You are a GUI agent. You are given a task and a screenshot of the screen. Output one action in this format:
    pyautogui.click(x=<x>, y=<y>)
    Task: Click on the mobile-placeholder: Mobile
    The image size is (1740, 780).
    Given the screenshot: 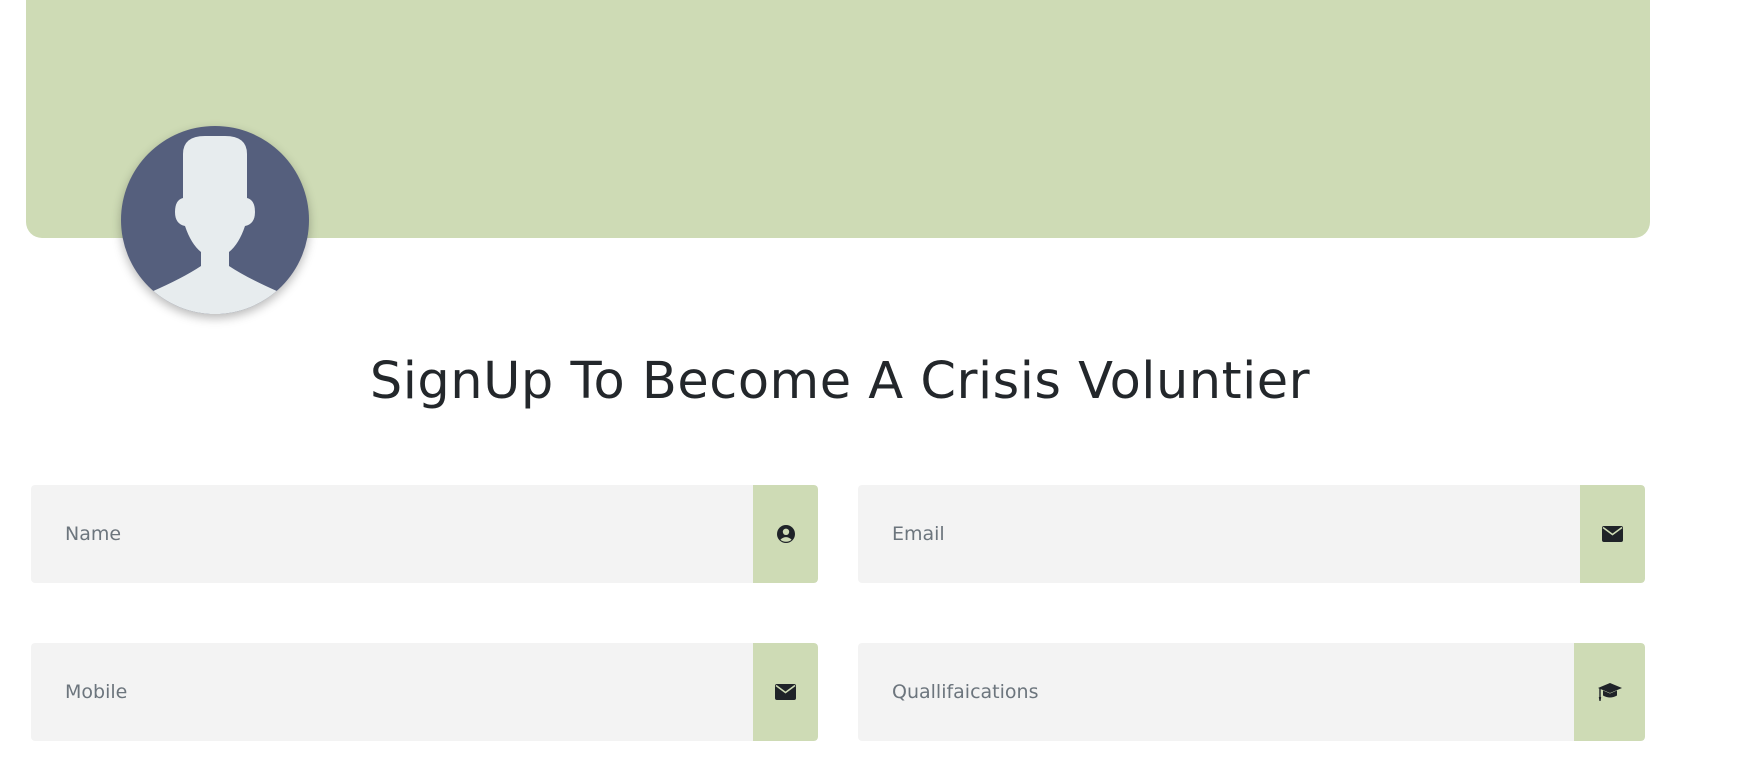 What is the action you would take?
    pyautogui.click(x=96, y=692)
    